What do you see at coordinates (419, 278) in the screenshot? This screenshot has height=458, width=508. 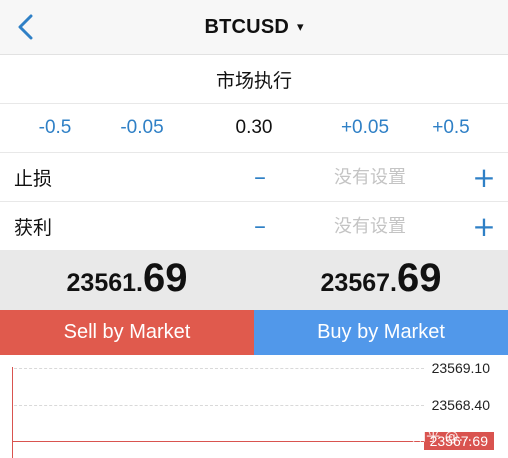 I see `ask-price-pips: 69` at bounding box center [419, 278].